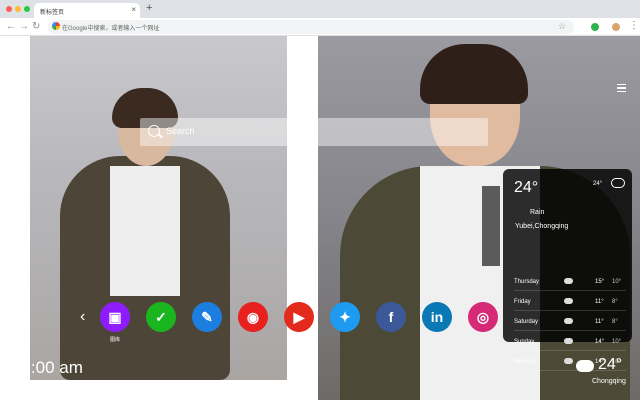 The image size is (640, 400). What do you see at coordinates (154, 131) in the screenshot?
I see `search-icon` at bounding box center [154, 131].